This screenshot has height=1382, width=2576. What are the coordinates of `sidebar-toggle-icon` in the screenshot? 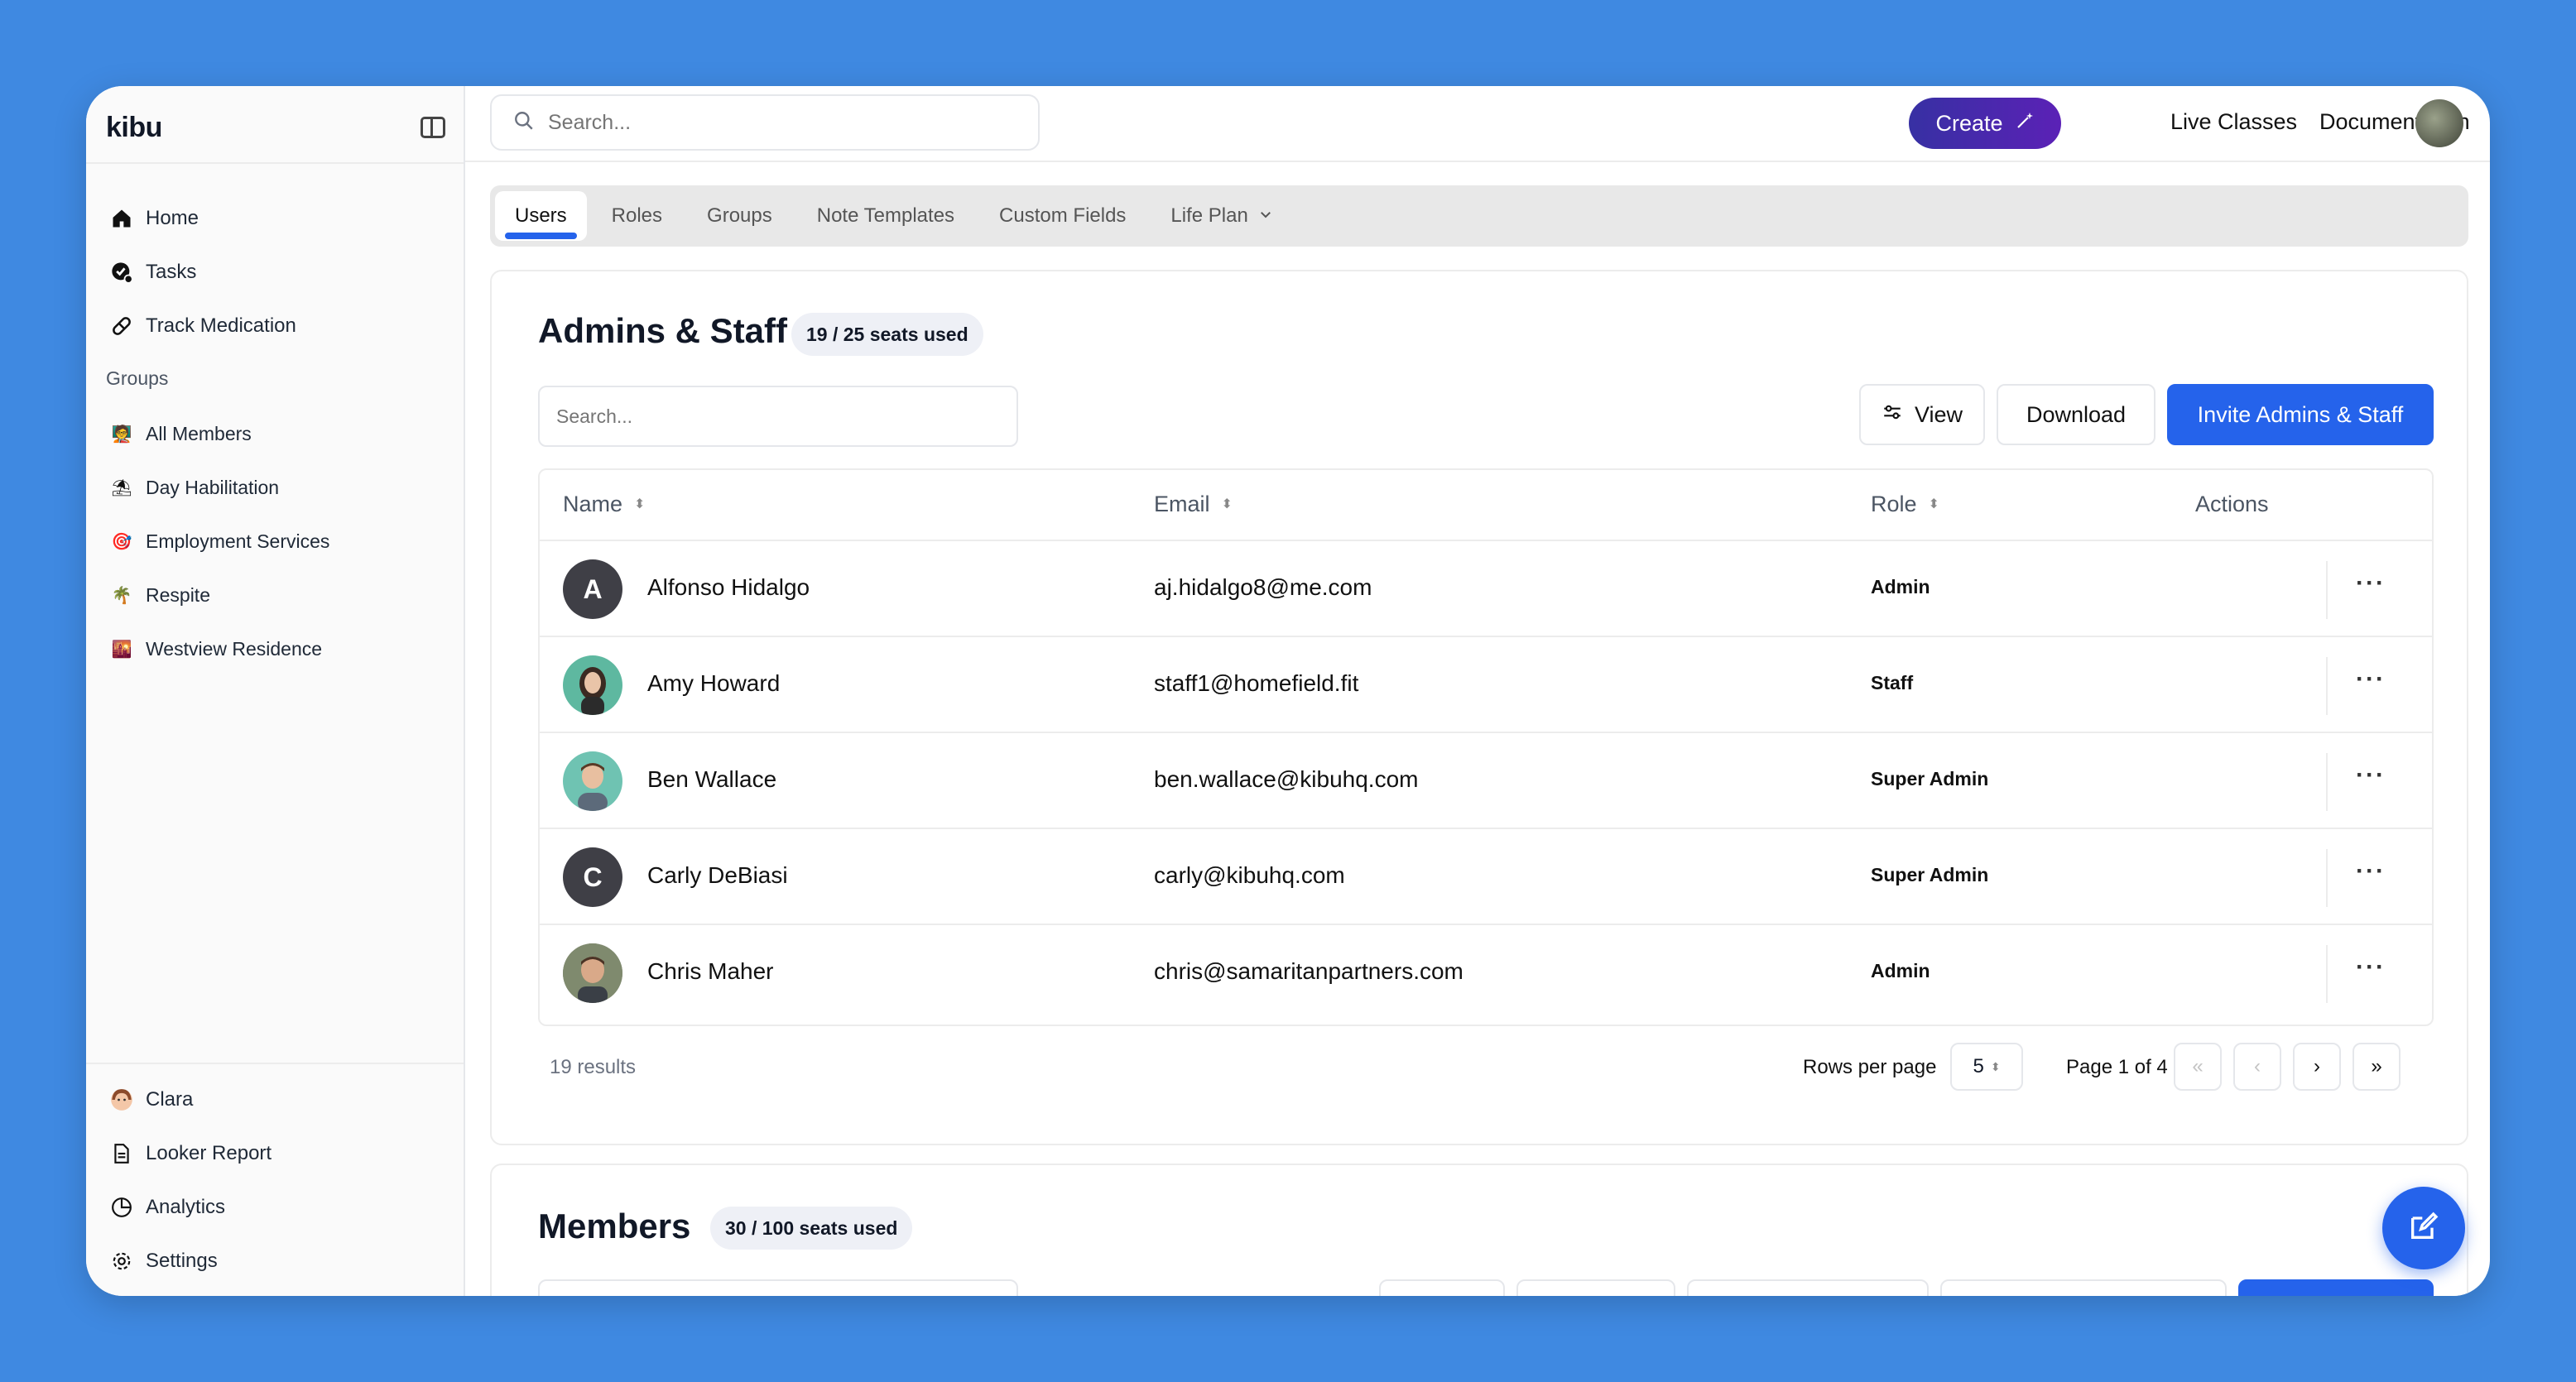 It's located at (433, 127).